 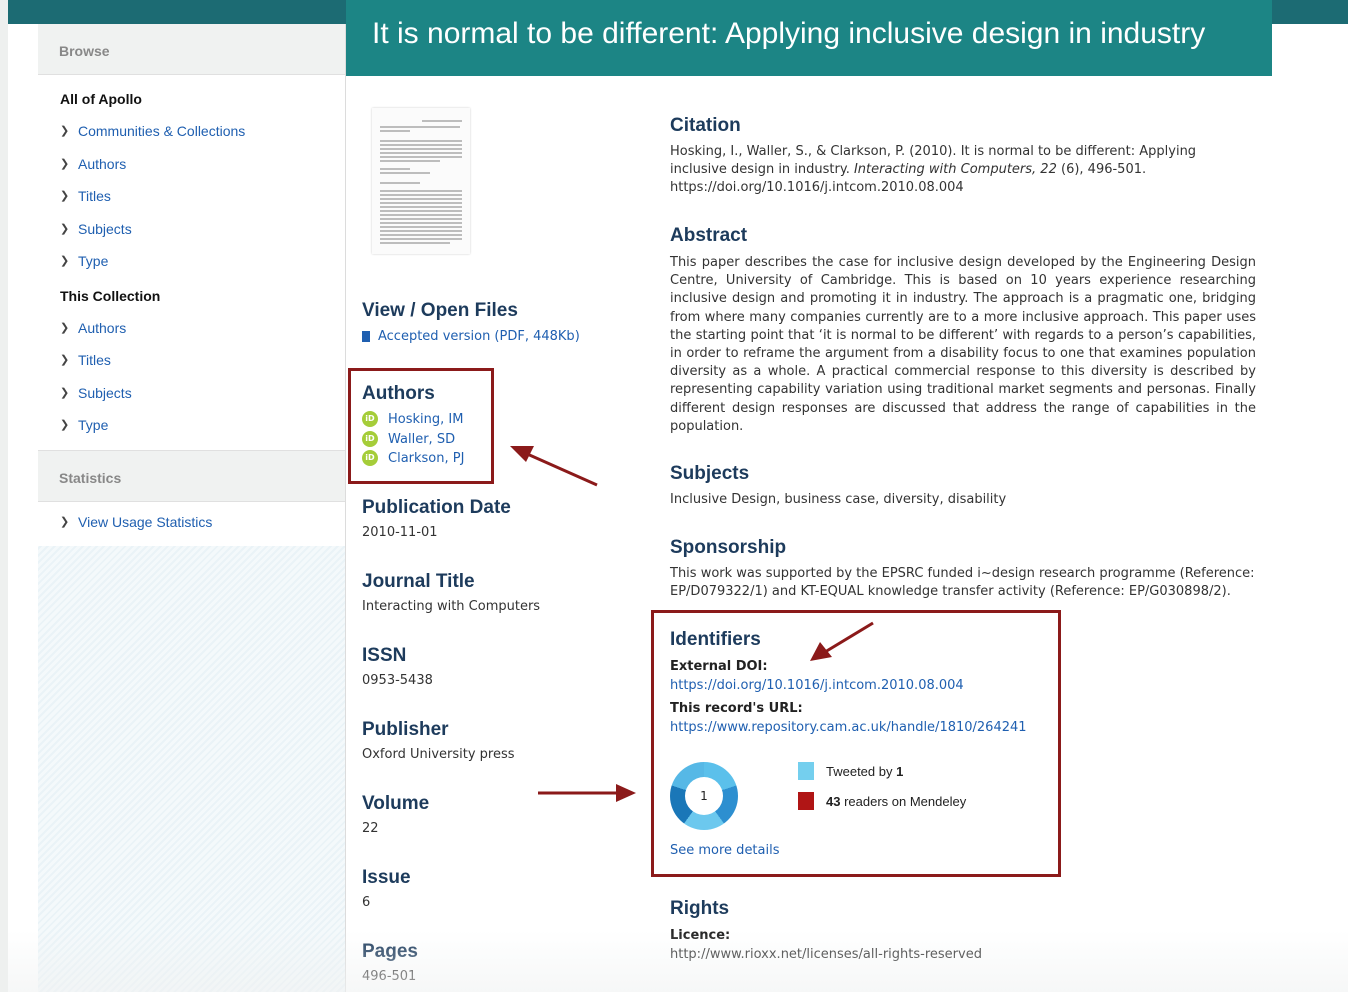 I want to click on sidebar-item-collection-subjects: ❯ Subjects, so click(x=191, y=393).